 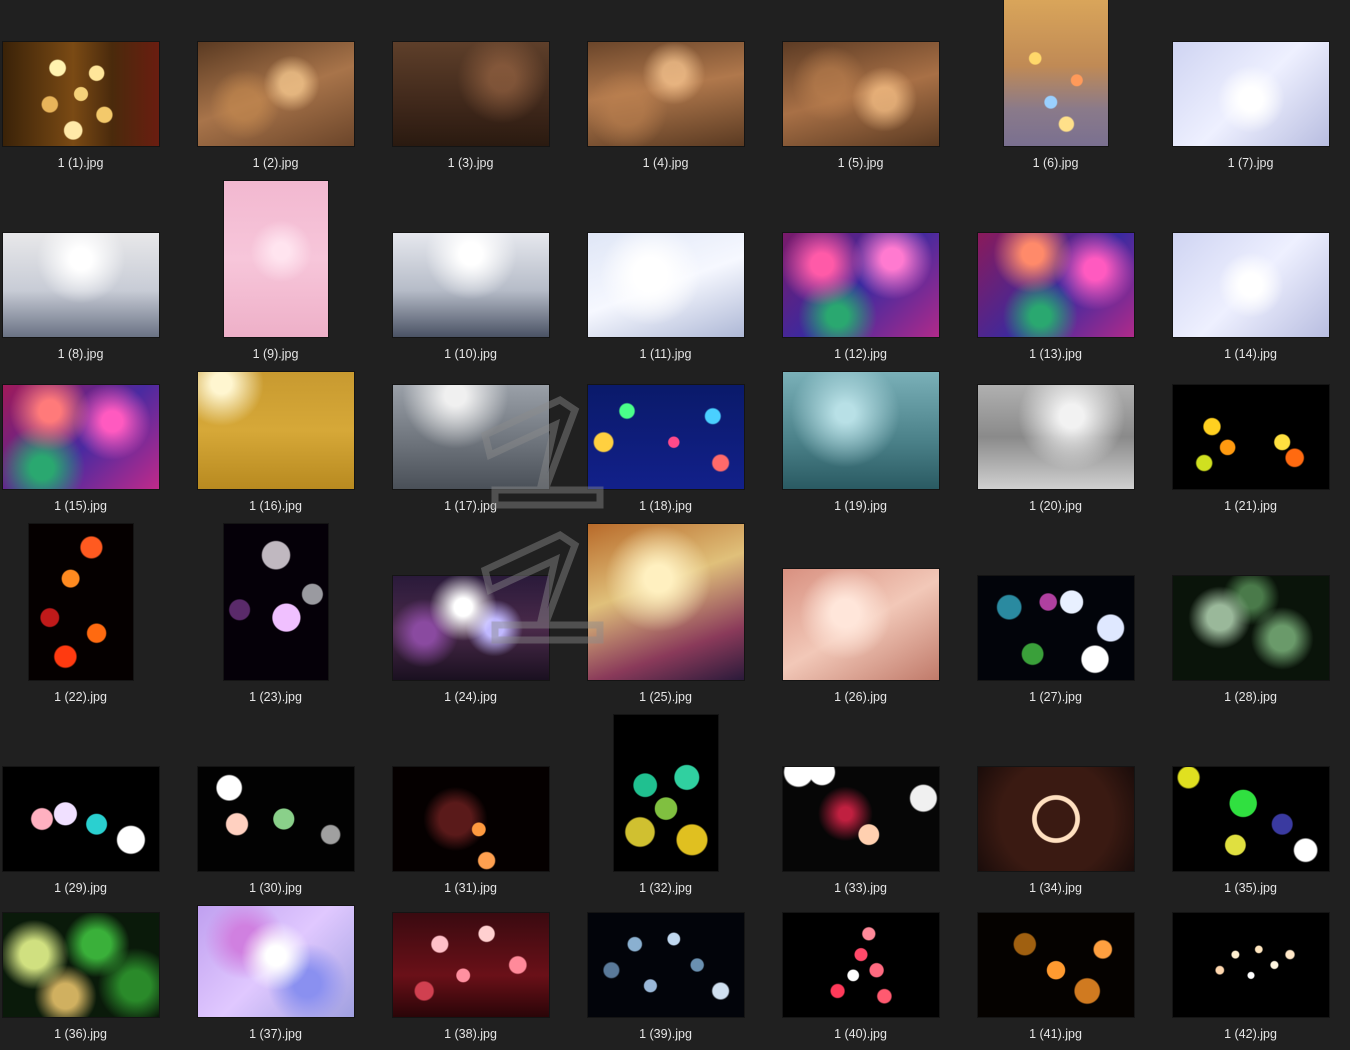 What do you see at coordinates (665, 163) in the screenshot?
I see `file-name: 1 (4).jpg` at bounding box center [665, 163].